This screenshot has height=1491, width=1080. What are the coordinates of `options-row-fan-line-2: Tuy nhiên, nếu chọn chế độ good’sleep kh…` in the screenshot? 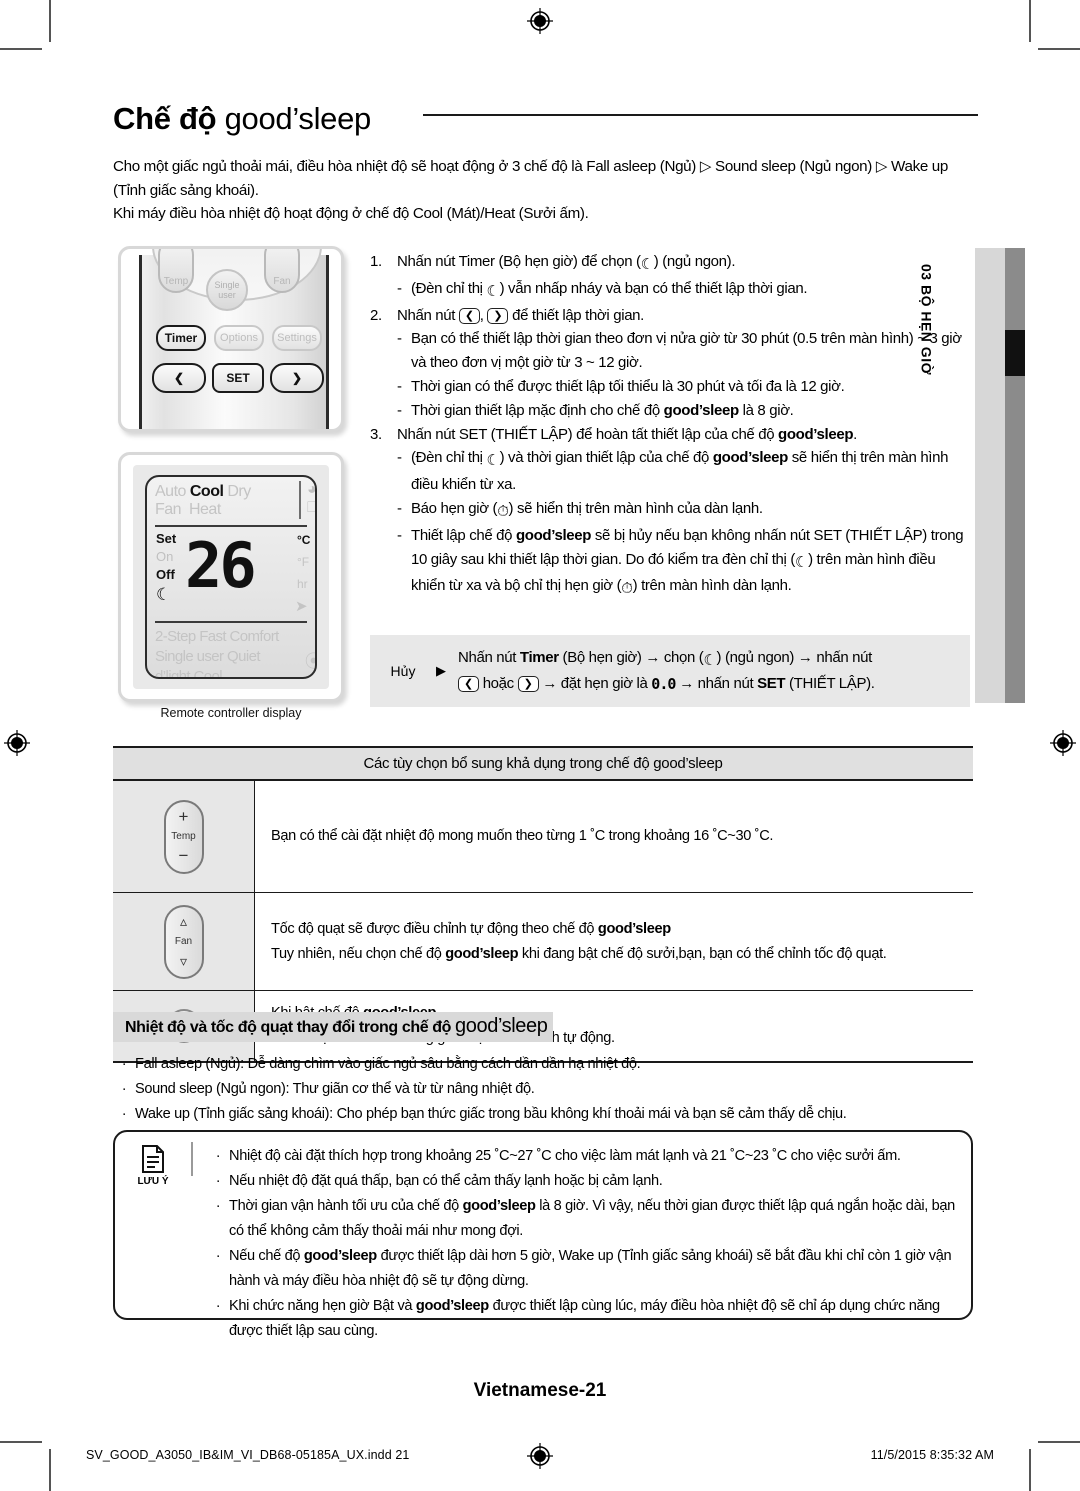 It's located at (616, 954).